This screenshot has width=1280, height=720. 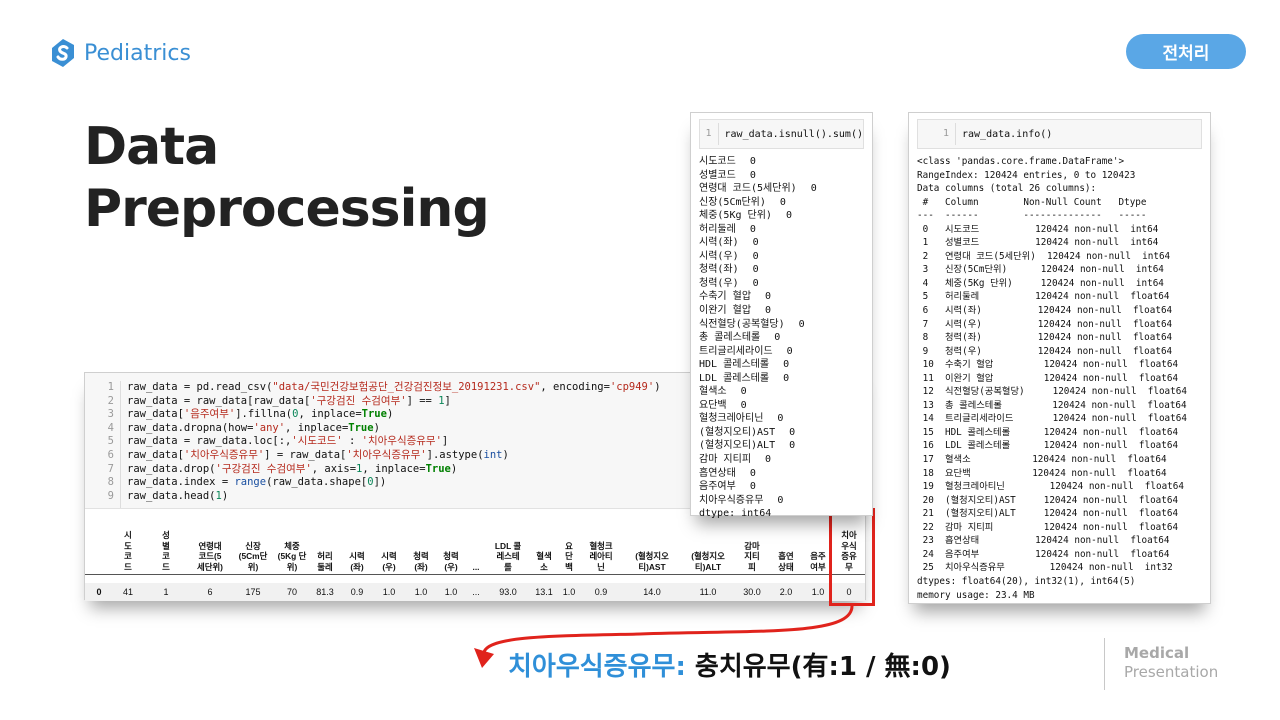 What do you see at coordinates (110, 400) in the screenshot?
I see `line-number: 2` at bounding box center [110, 400].